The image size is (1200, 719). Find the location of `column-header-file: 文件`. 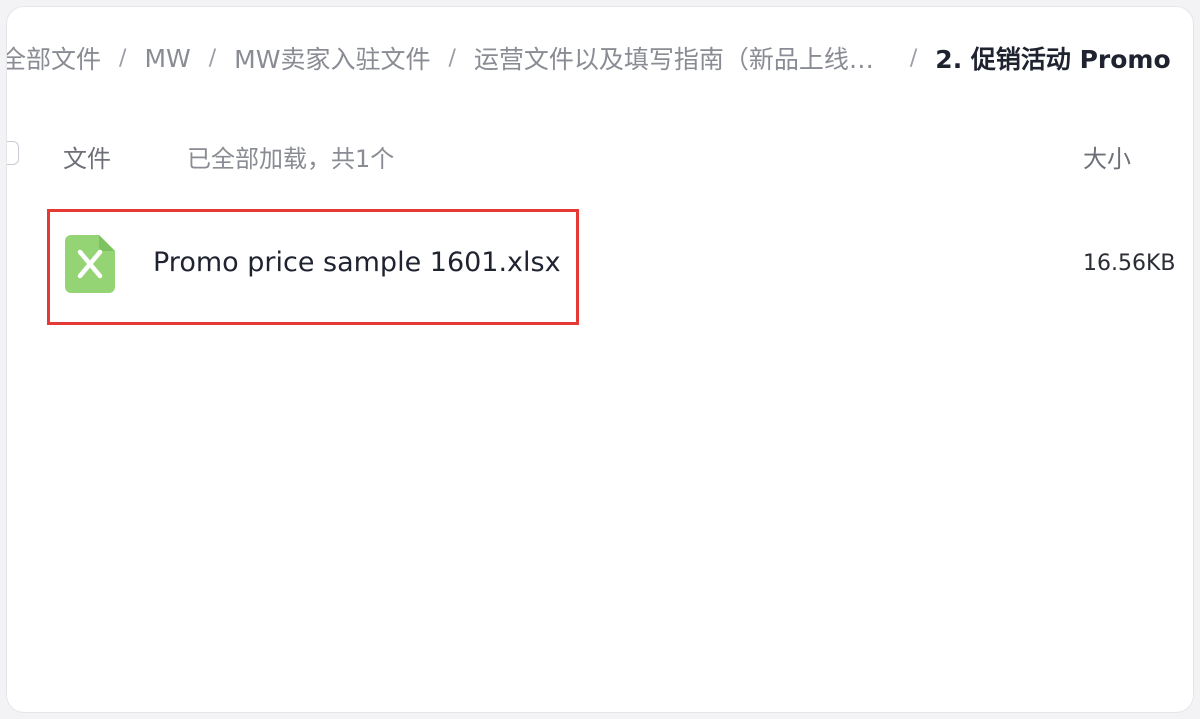

column-header-file: 文件 is located at coordinates (87, 156).